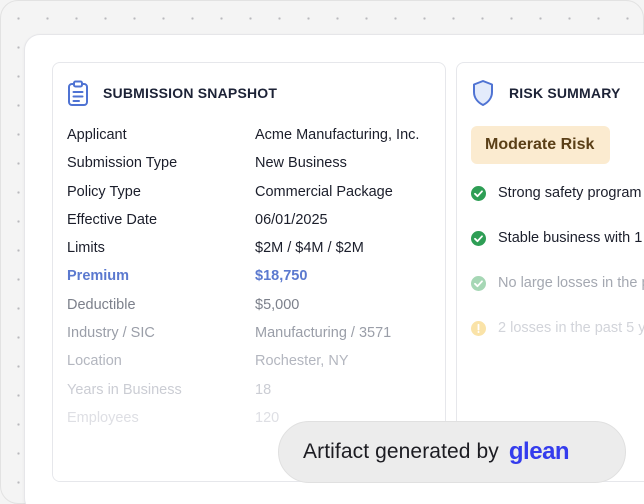 Image resolution: width=644 pixels, height=504 pixels. I want to click on risk-summary-header: RISK SUMMARY, so click(546, 93).